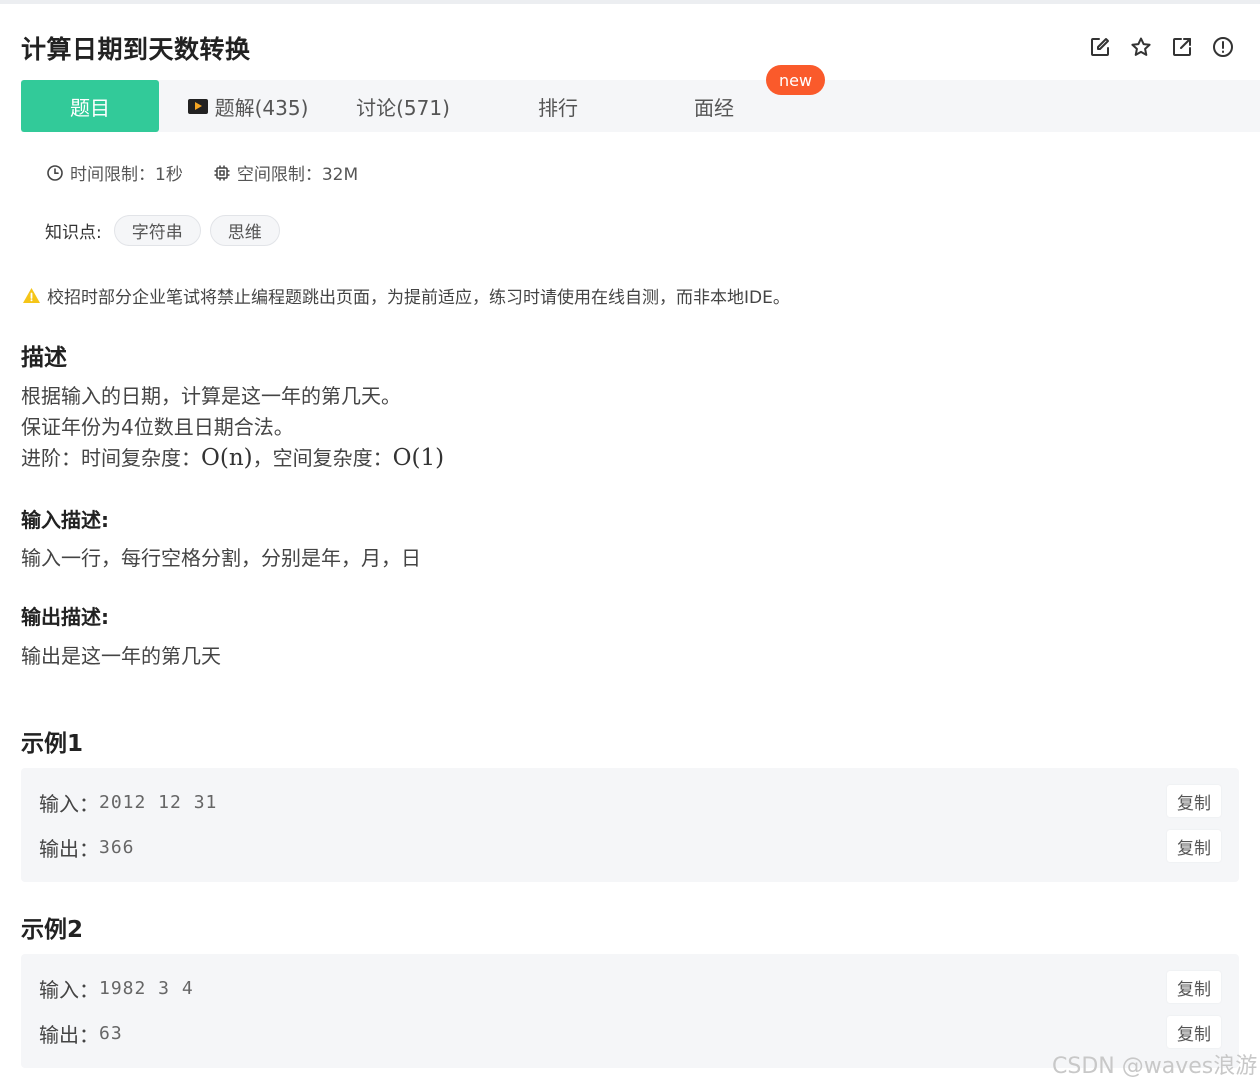  What do you see at coordinates (157, 230) in the screenshot?
I see `tag-string: 字符串` at bounding box center [157, 230].